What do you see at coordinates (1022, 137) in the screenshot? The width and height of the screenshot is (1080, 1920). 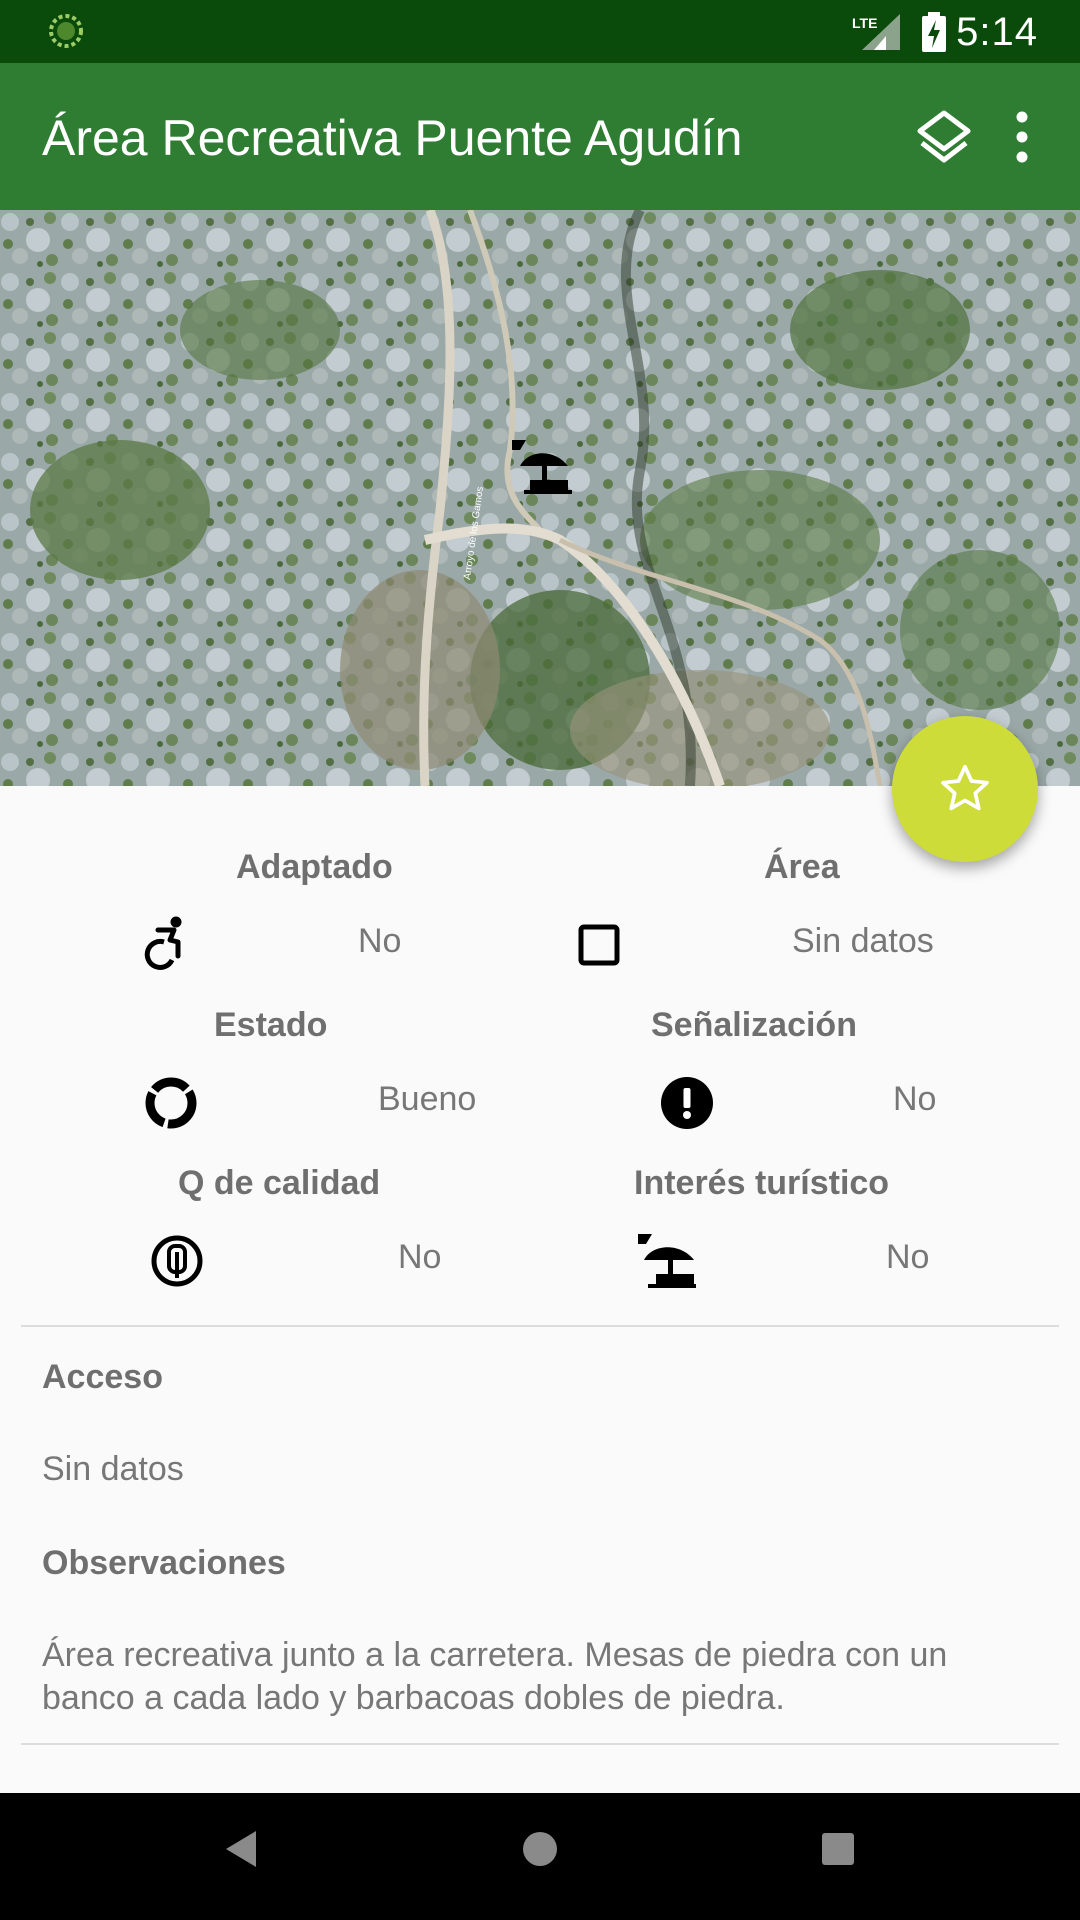 I see `more-vert-icon` at bounding box center [1022, 137].